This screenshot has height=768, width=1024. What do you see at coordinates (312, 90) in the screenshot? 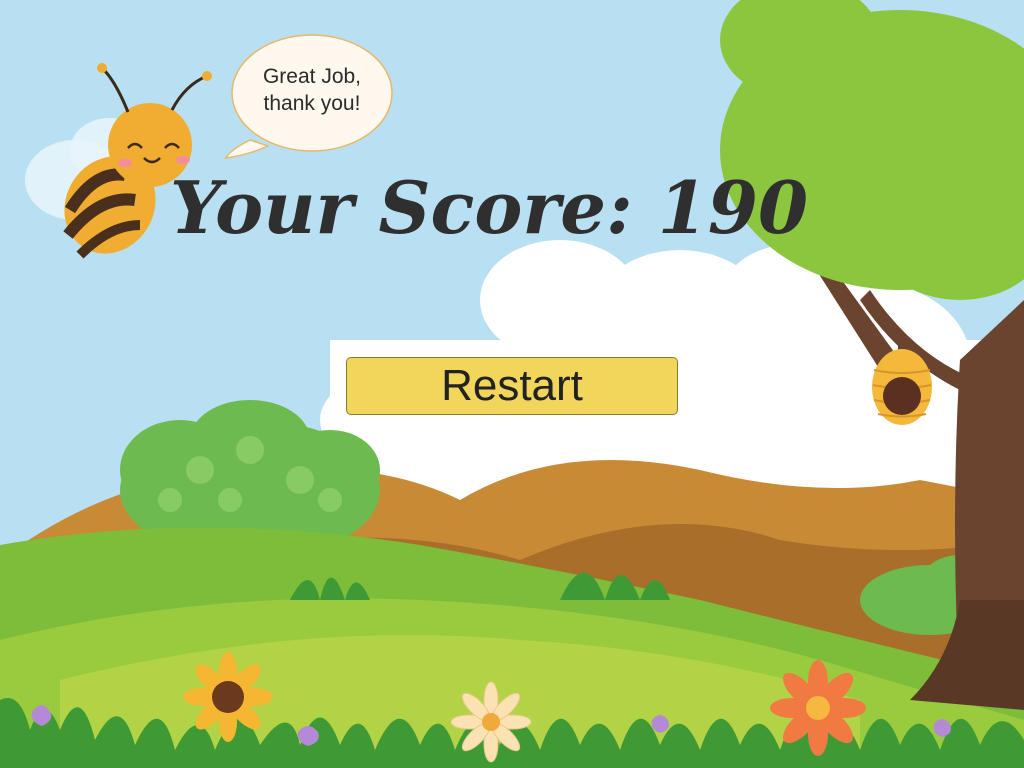
I see `speech-text: Great Job, thank you!` at bounding box center [312, 90].